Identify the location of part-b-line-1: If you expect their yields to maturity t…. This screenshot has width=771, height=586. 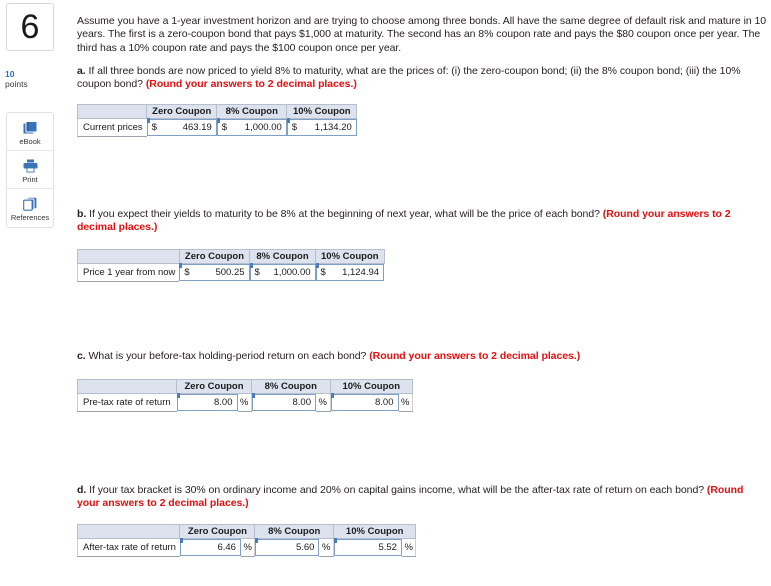
(344, 214).